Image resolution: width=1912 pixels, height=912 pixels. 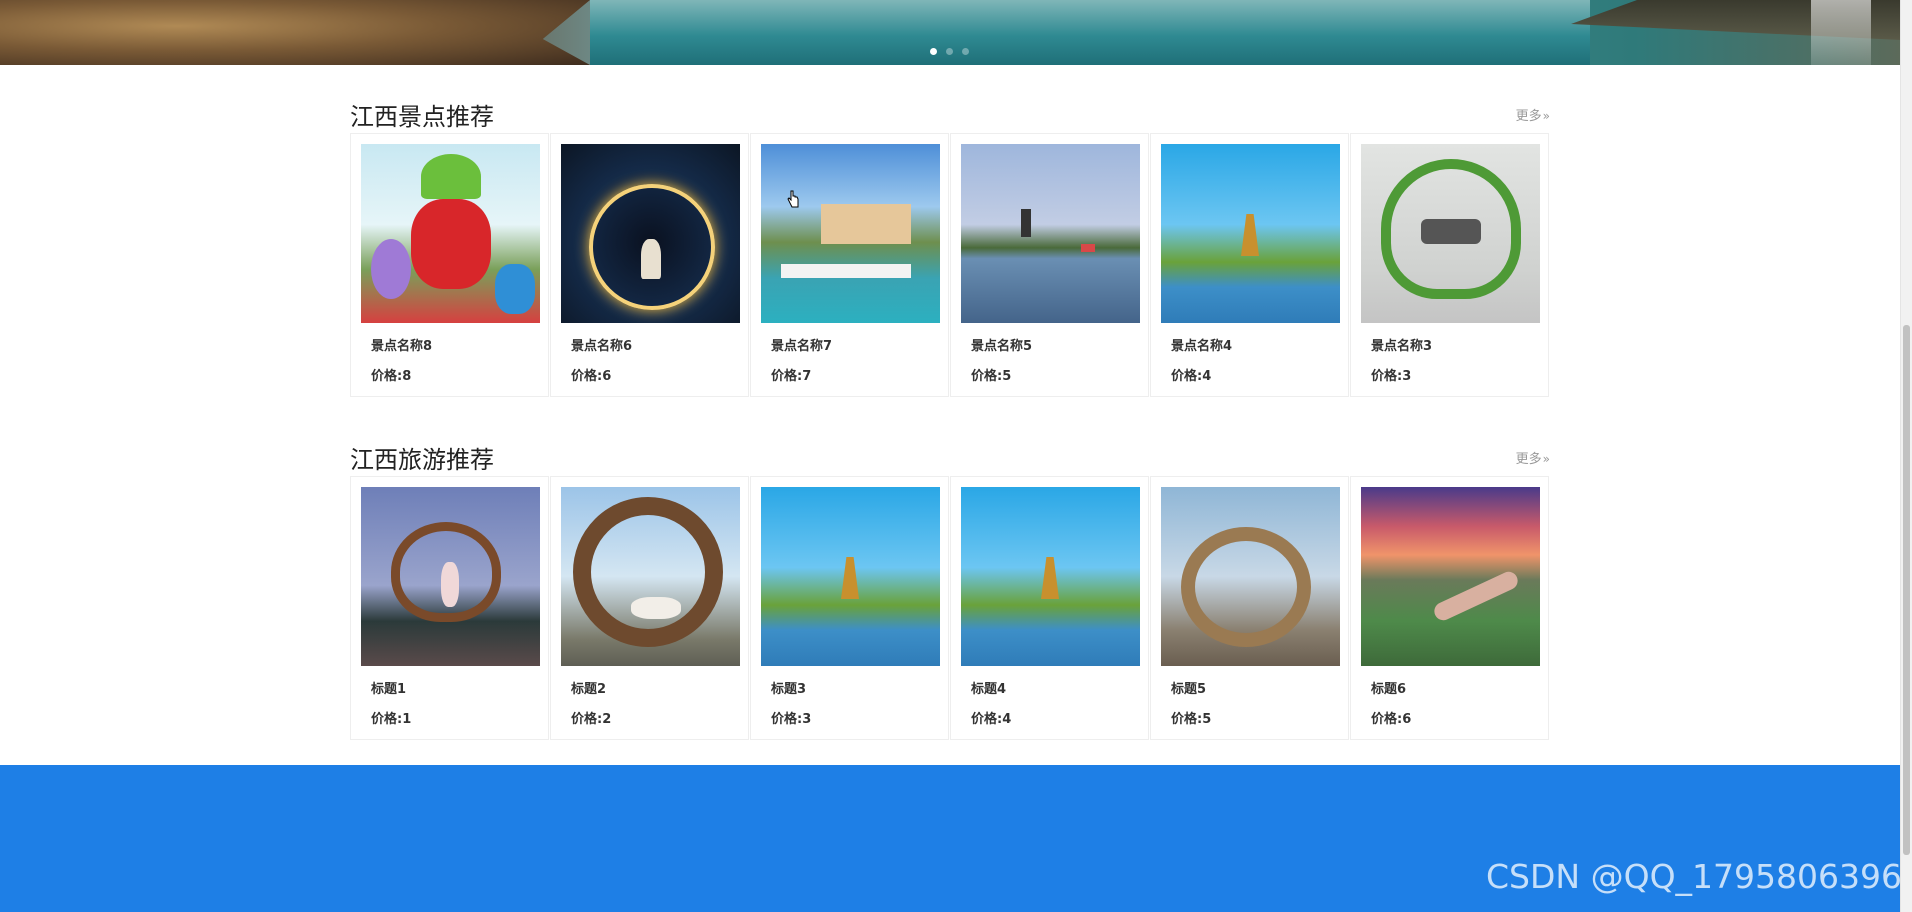 I want to click on banner-image-water, so click(x=1090, y=32).